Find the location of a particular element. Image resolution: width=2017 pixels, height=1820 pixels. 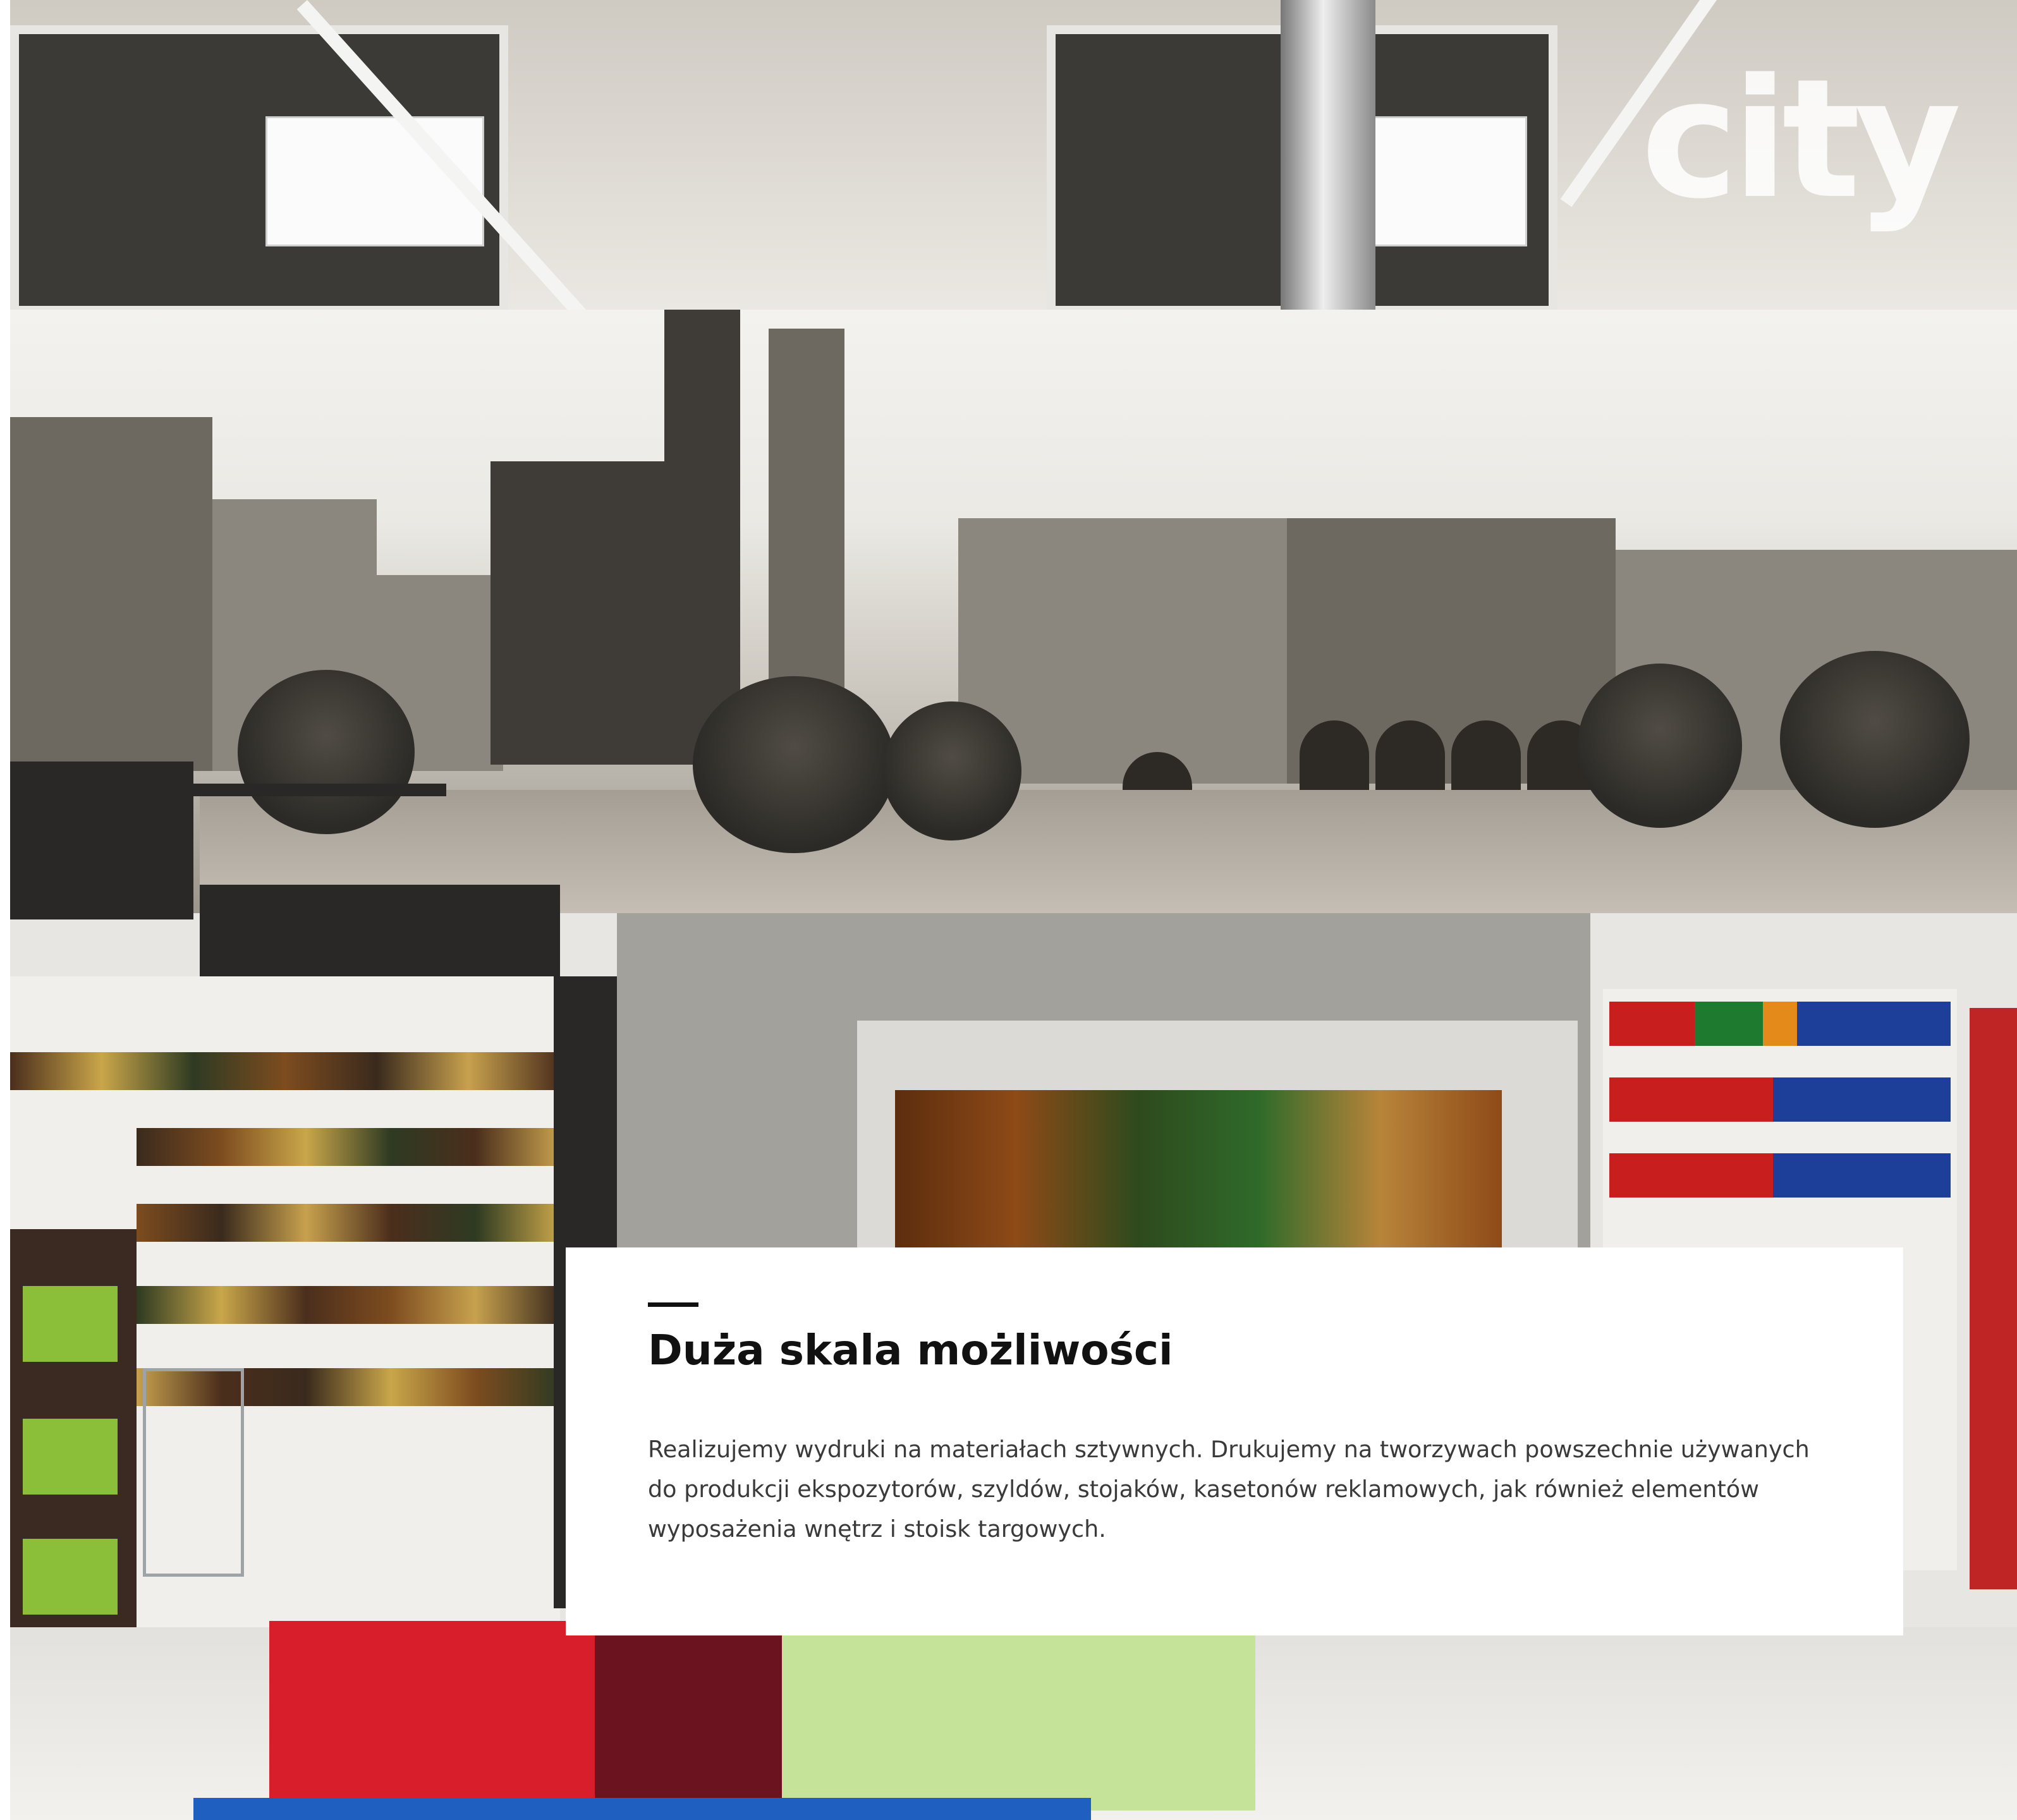

upper-window-left is located at coordinates (259, 170).